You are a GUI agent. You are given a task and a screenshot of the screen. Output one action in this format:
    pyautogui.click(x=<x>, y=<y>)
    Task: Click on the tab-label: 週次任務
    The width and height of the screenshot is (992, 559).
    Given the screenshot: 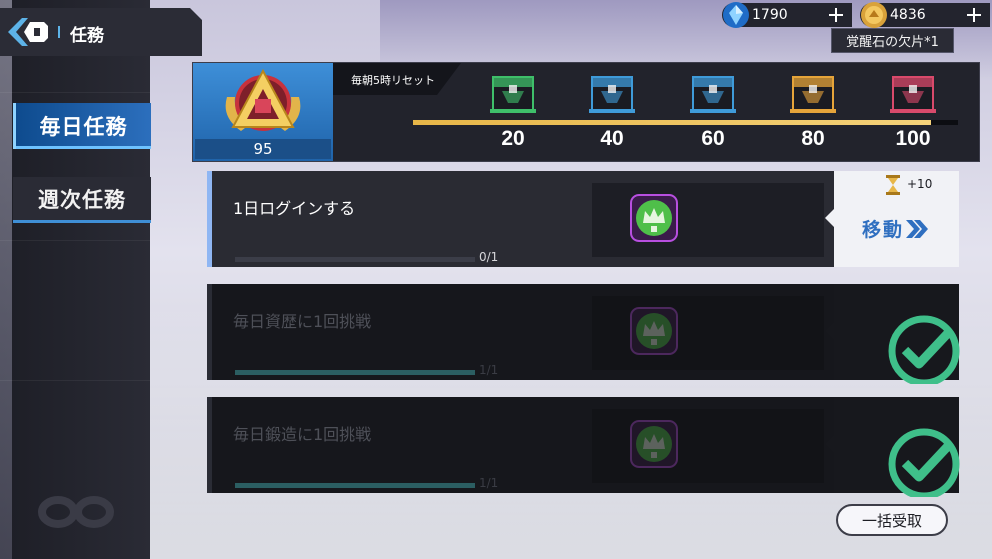 What is the action you would take?
    pyautogui.click(x=82, y=199)
    